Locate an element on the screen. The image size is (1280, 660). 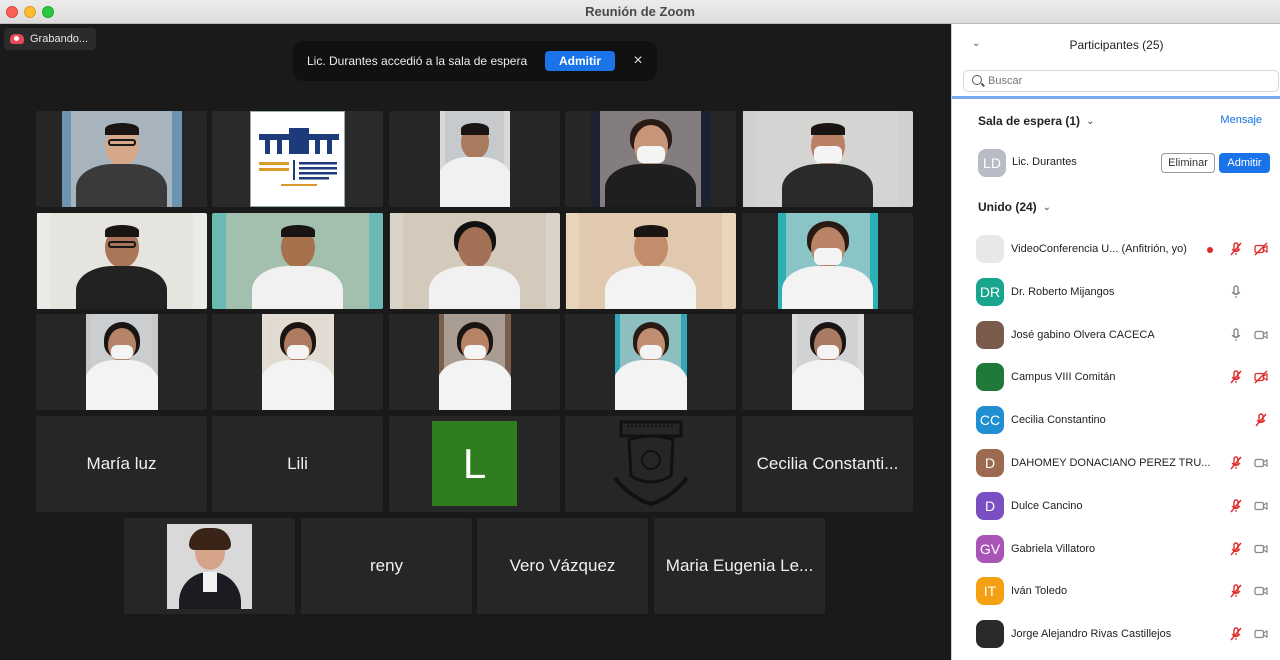
search-box is located at coordinates (1121, 81).